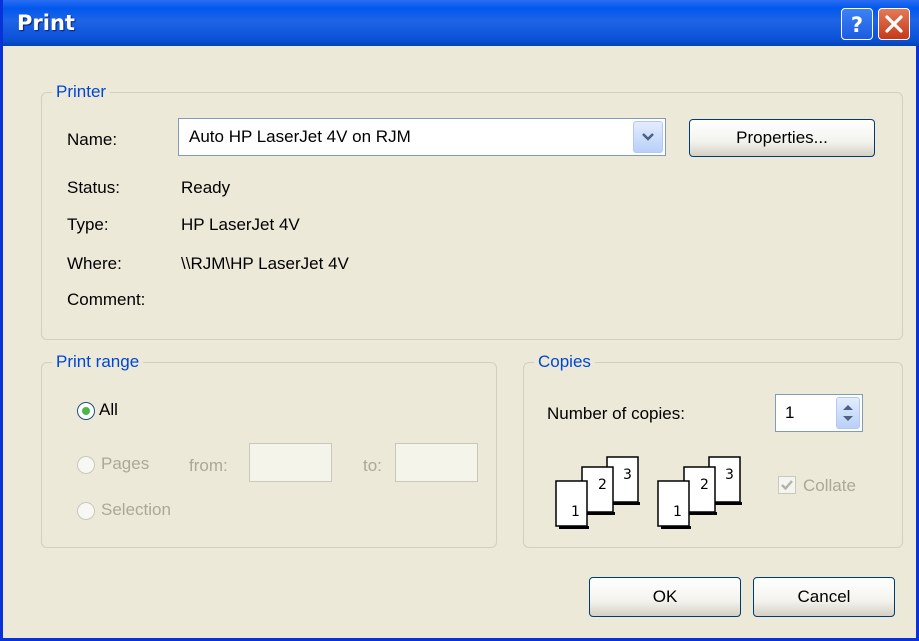 This screenshot has width=919, height=641. I want to click on selection-radio-label: Selection, so click(136, 510).